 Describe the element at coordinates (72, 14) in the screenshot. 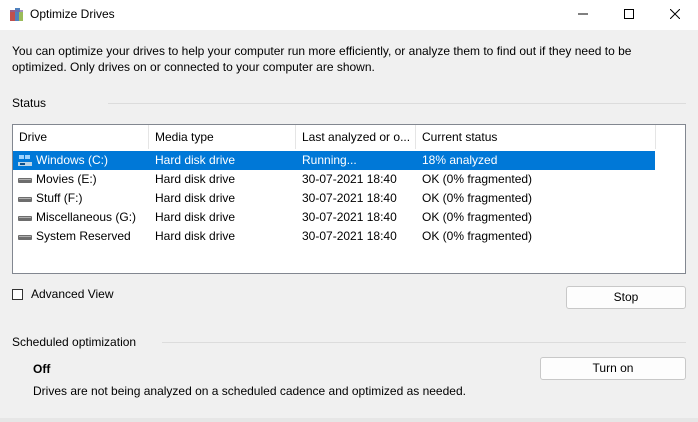

I see `window-title: Optimize Drives` at that location.